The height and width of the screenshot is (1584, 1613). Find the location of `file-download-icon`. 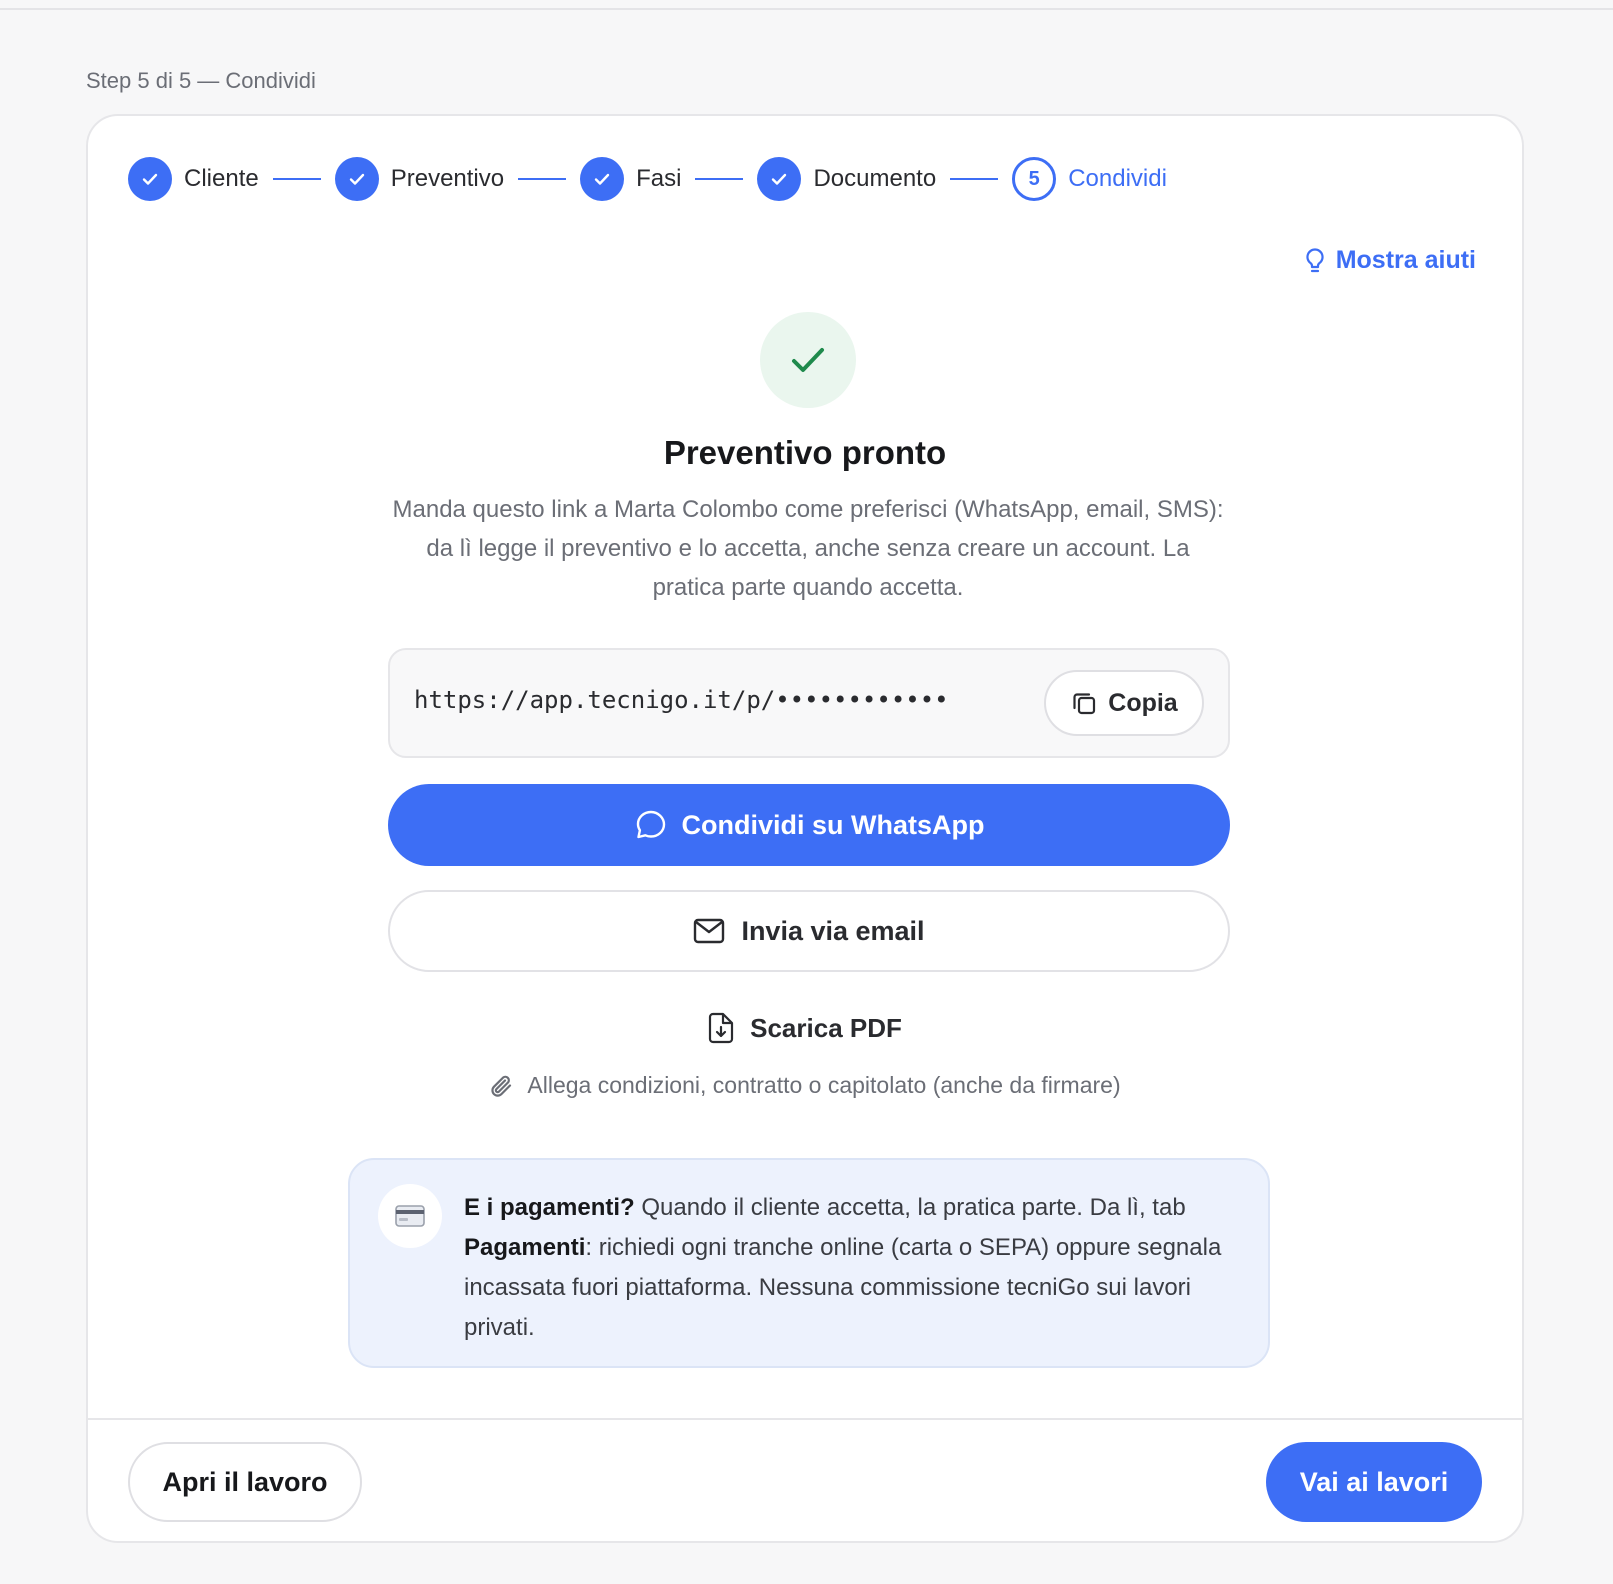

file-download-icon is located at coordinates (721, 1028).